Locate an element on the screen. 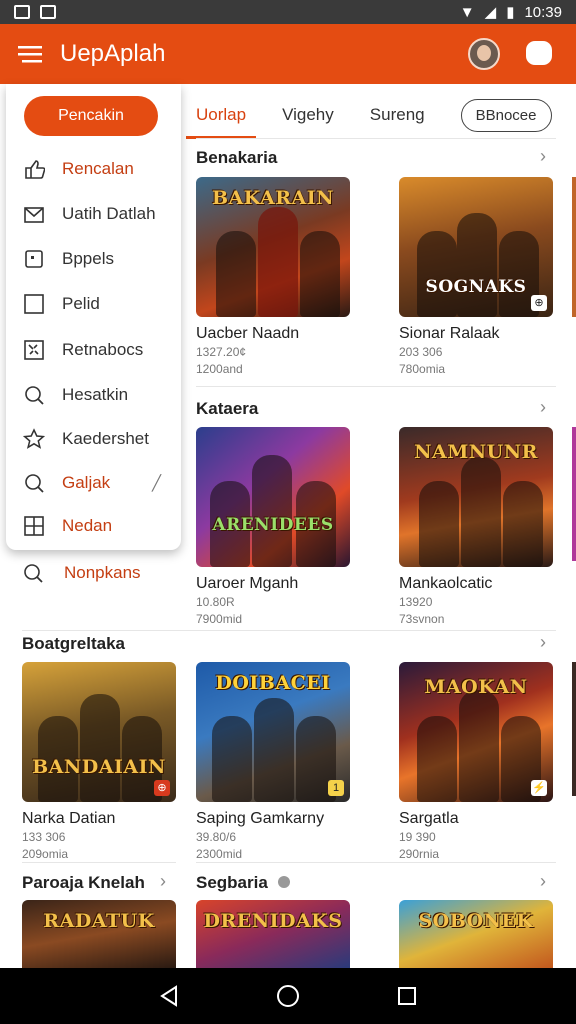 Image resolution: width=576 pixels, height=1024 pixels. drawer-item-pelid: Pelid is located at coordinates (93, 304).